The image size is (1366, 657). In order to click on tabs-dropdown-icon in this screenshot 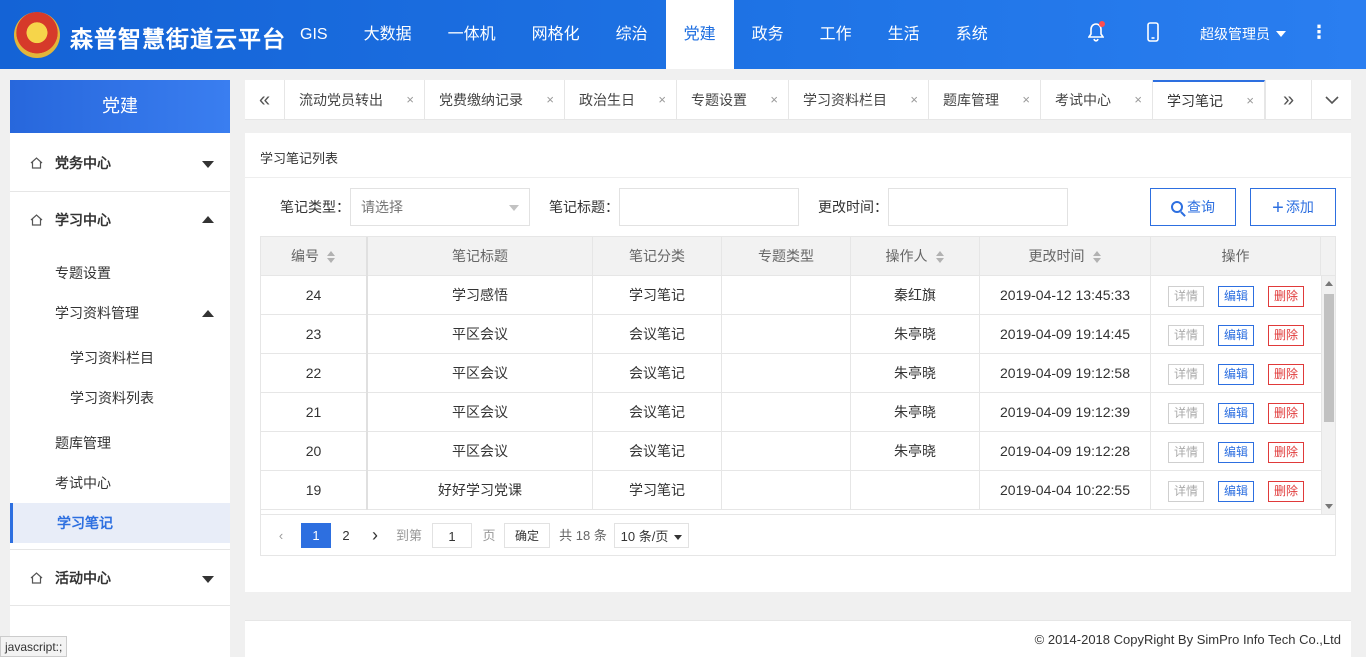, I will do `click(1331, 100)`.